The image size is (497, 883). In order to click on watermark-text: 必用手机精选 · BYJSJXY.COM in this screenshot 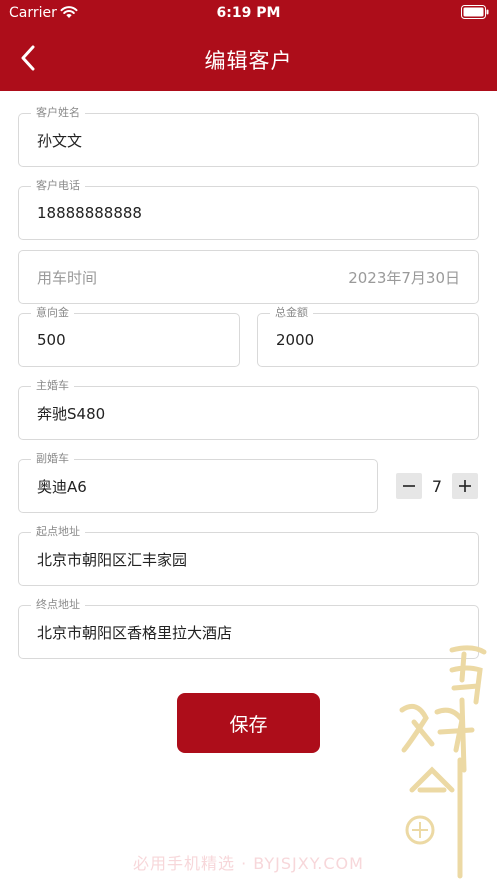, I will do `click(248, 863)`.